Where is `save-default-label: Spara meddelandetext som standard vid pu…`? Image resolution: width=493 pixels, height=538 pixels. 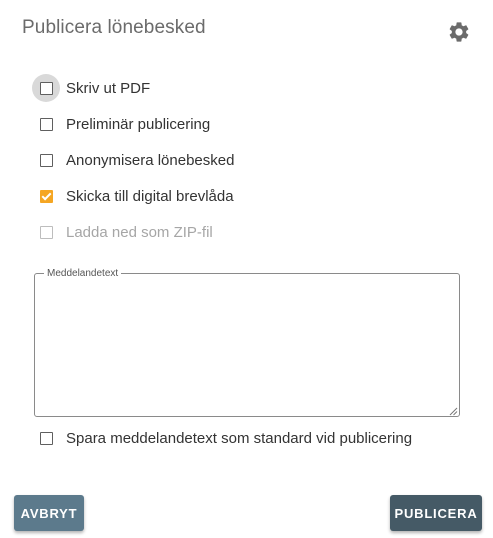 save-default-label: Spara meddelandetext som standard vid pu… is located at coordinates (239, 438).